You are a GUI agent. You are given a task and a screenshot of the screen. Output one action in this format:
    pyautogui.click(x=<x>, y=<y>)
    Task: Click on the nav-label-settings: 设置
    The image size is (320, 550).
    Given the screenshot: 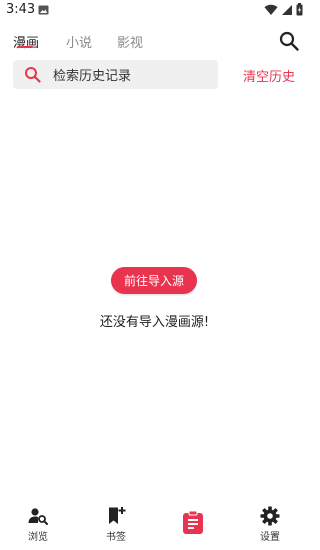 What is the action you would take?
    pyautogui.click(x=270, y=537)
    